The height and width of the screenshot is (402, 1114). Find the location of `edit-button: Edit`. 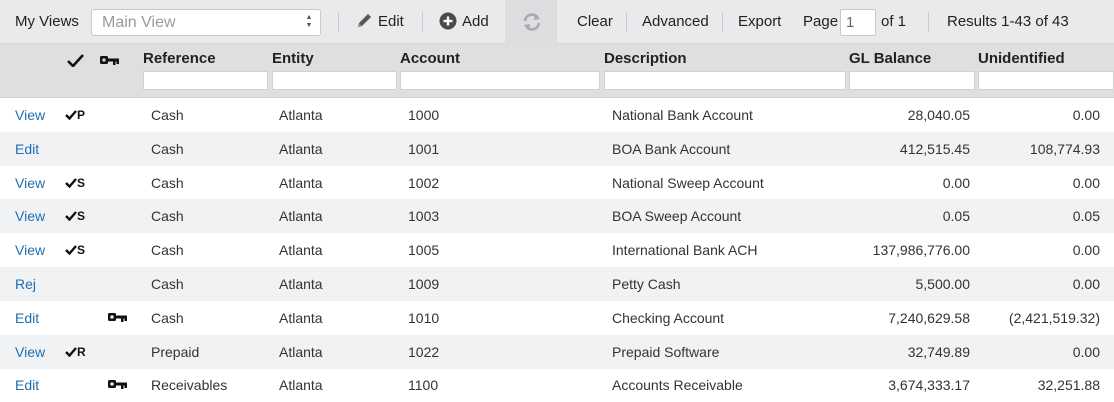

edit-button: Edit is located at coordinates (380, 22).